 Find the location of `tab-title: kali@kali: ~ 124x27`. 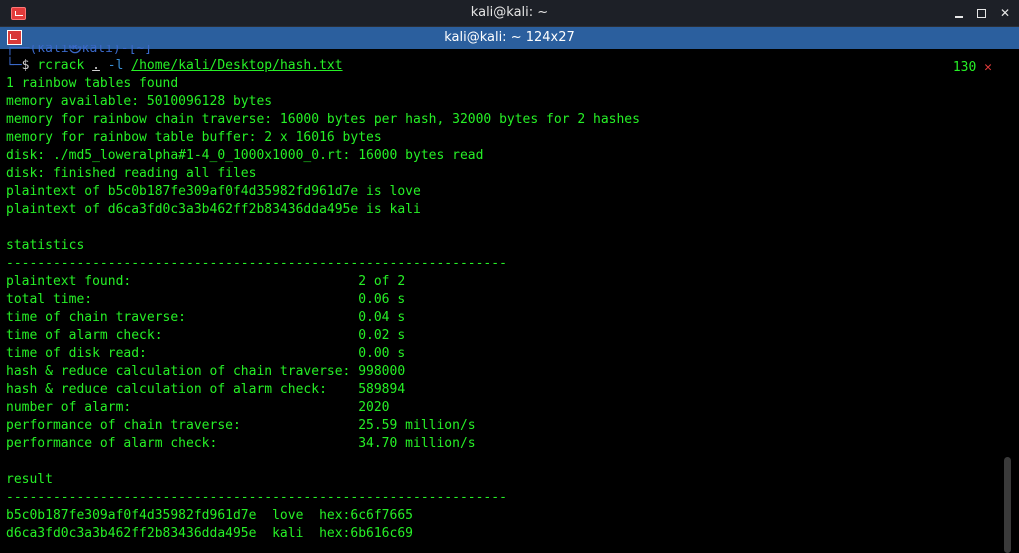

tab-title: kali@kali: ~ 124x27 is located at coordinates (509, 37).